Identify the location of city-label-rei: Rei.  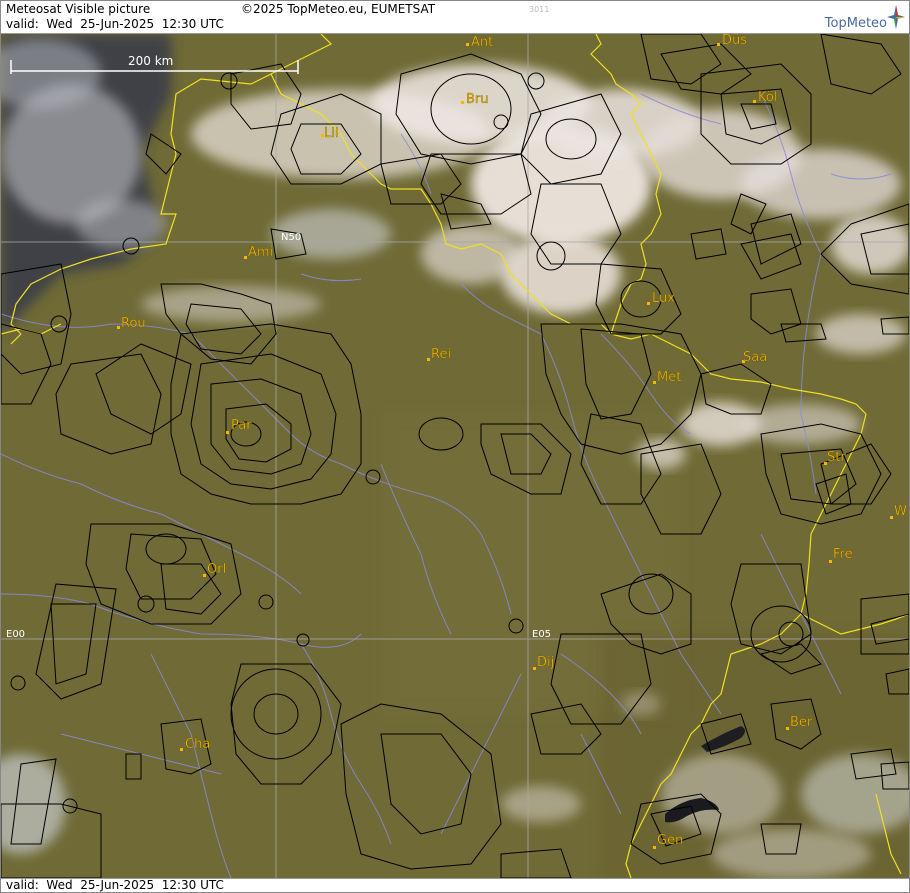
(441, 354).